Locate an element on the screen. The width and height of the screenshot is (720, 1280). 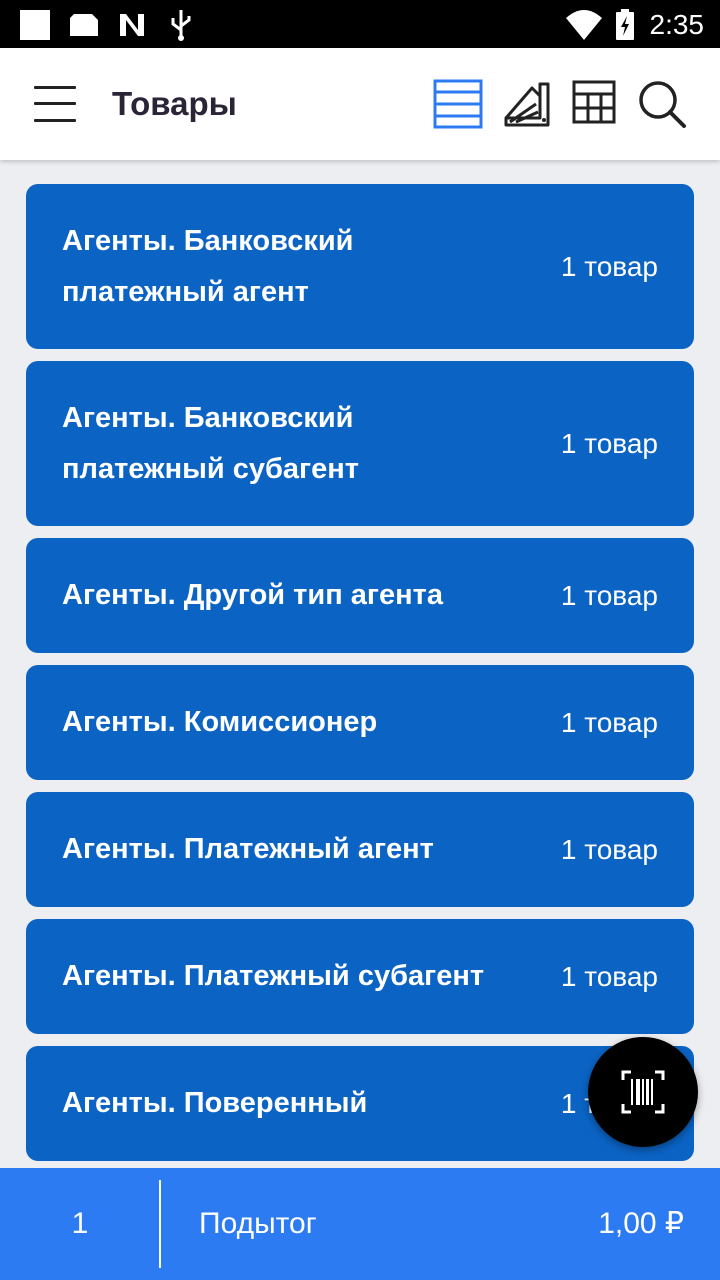
item-quantity: 1 is located at coordinates (80, 1223).